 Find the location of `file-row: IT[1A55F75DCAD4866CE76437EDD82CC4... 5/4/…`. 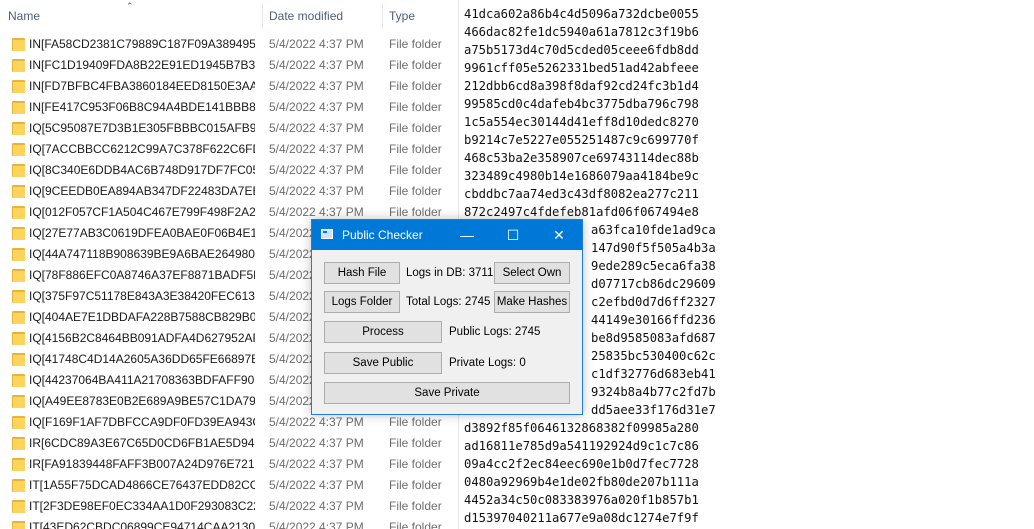

file-row: IT[1A55F75DCAD4866CE76437EDD82CC4... 5/4/… is located at coordinates (229, 485).